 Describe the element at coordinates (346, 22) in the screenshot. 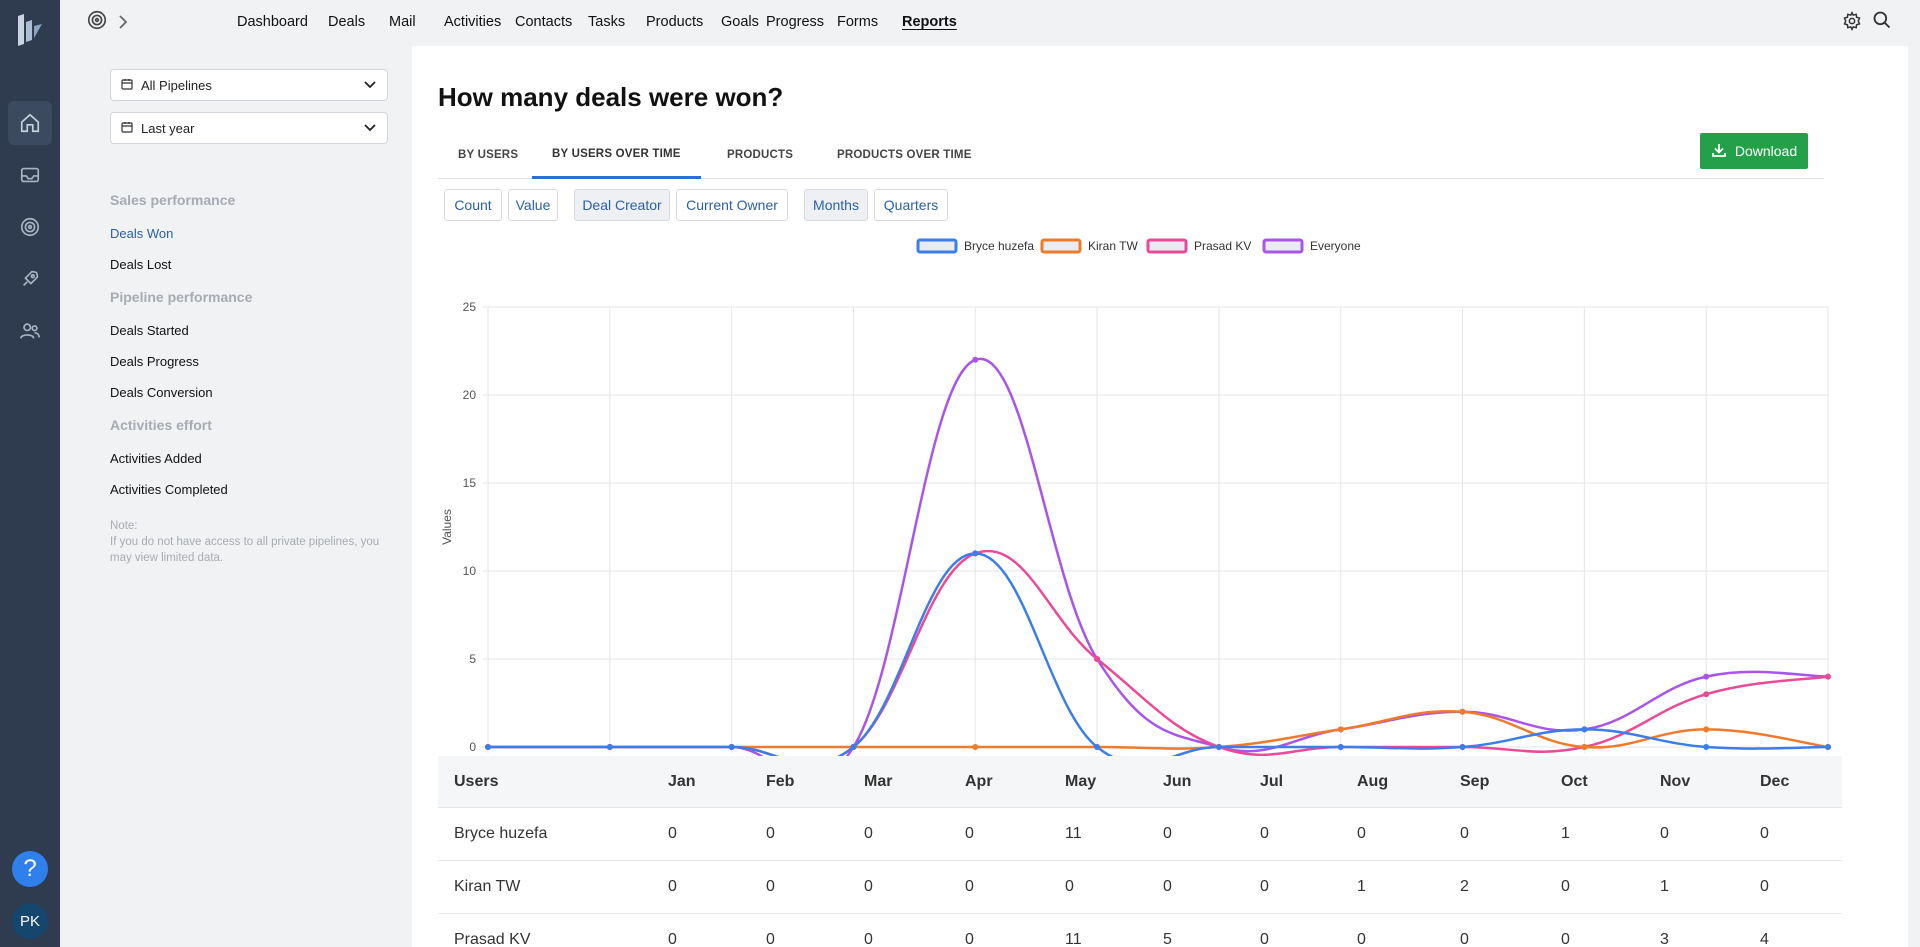

I see `nav-deals: Deals` at that location.